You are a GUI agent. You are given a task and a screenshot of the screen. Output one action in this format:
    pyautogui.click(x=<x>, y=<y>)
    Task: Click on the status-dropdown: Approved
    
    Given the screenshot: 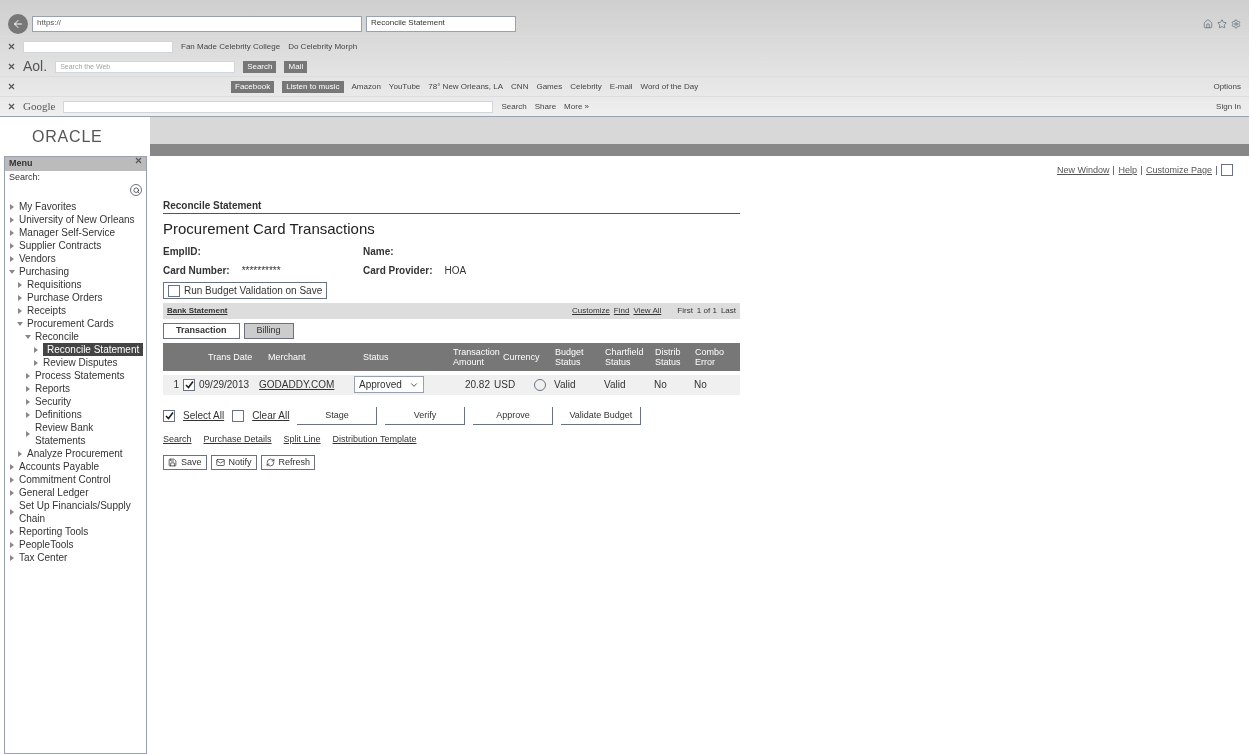 What is the action you would take?
    pyautogui.click(x=389, y=384)
    